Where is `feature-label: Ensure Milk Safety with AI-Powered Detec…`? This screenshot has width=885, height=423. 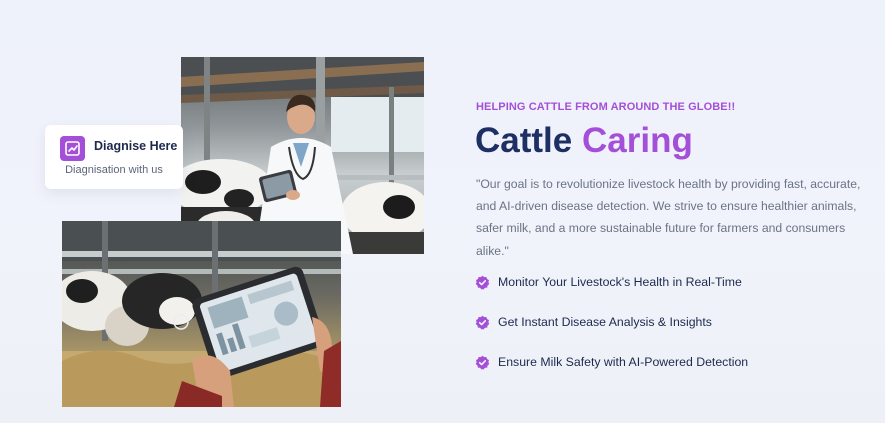 feature-label: Ensure Milk Safety with AI-Powered Detec… is located at coordinates (623, 362).